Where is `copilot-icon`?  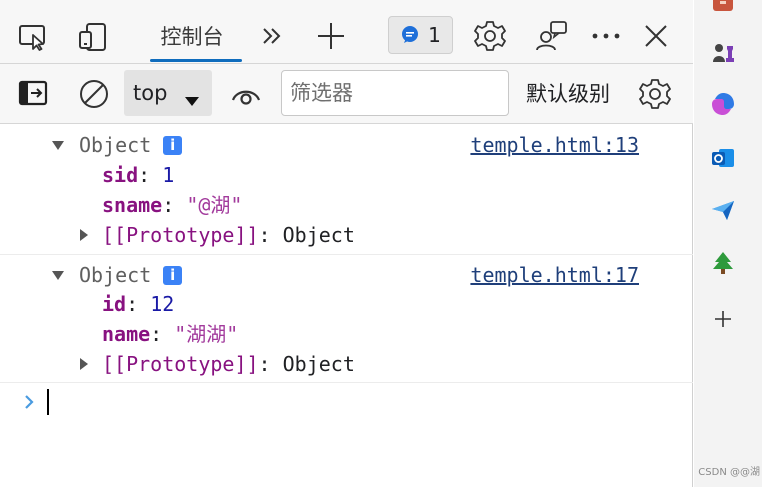 copilot-icon is located at coordinates (723, 104).